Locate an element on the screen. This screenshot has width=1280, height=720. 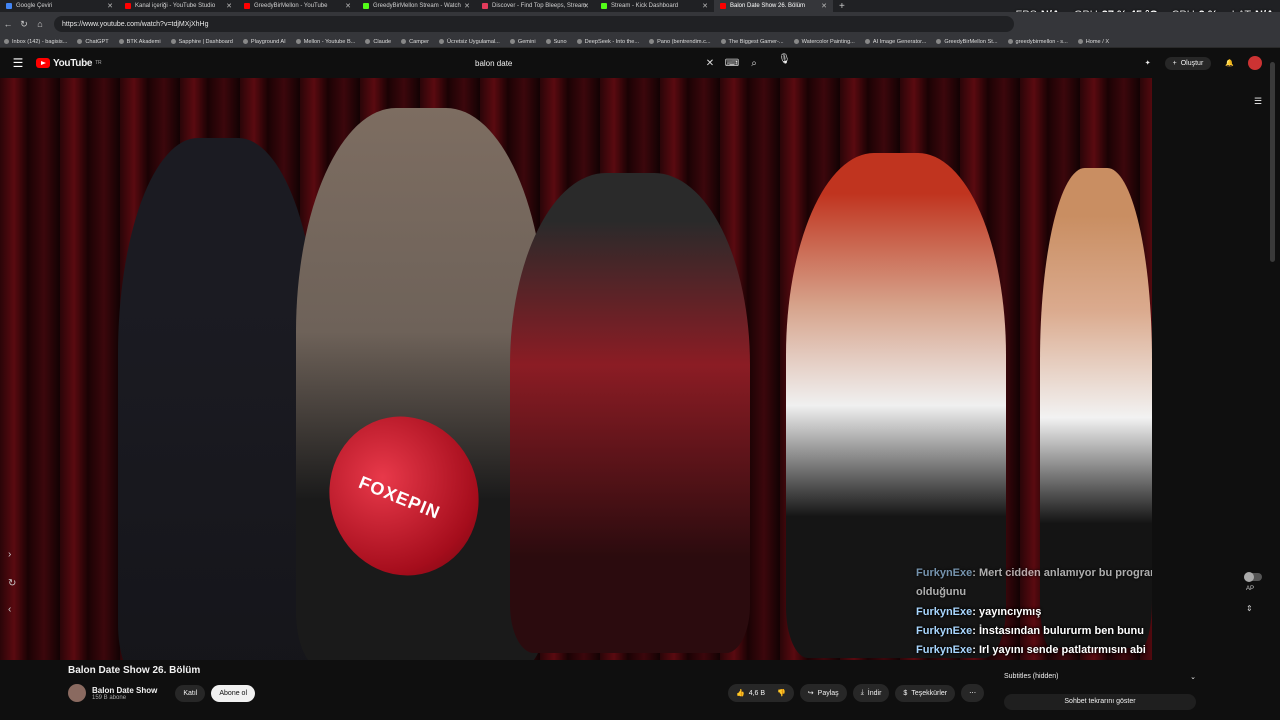
bookmark-item: Gemini is located at coordinates (522, 42).